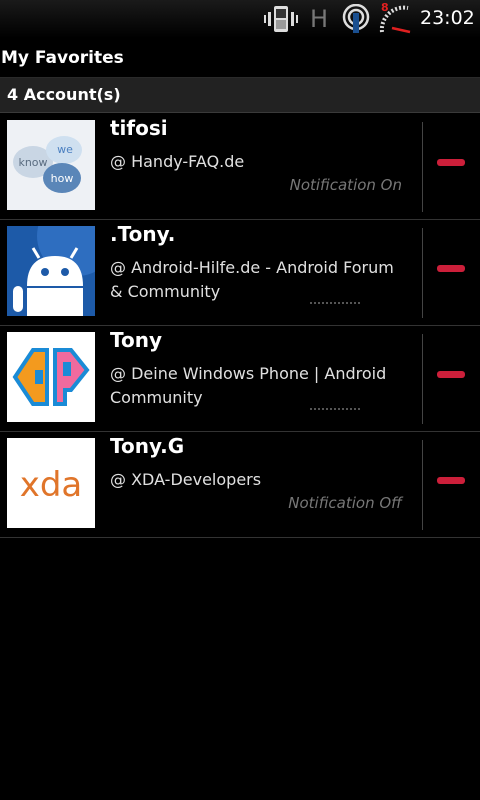 This screenshot has height=800, width=480. I want to click on status-bar: H 8 23:02, so click(240, 19).